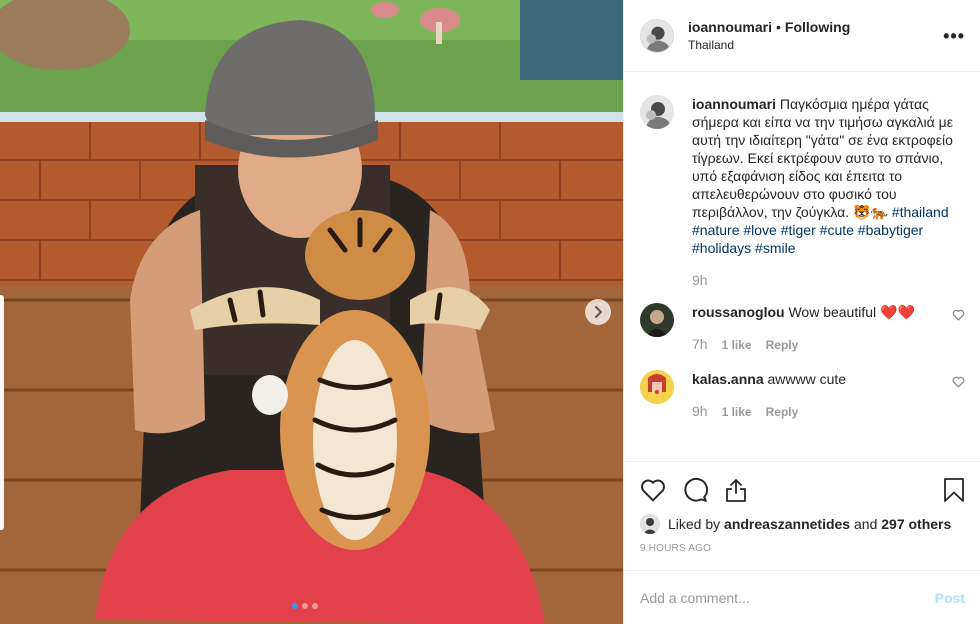 The height and width of the screenshot is (624, 980). I want to click on like-button, so click(653, 490).